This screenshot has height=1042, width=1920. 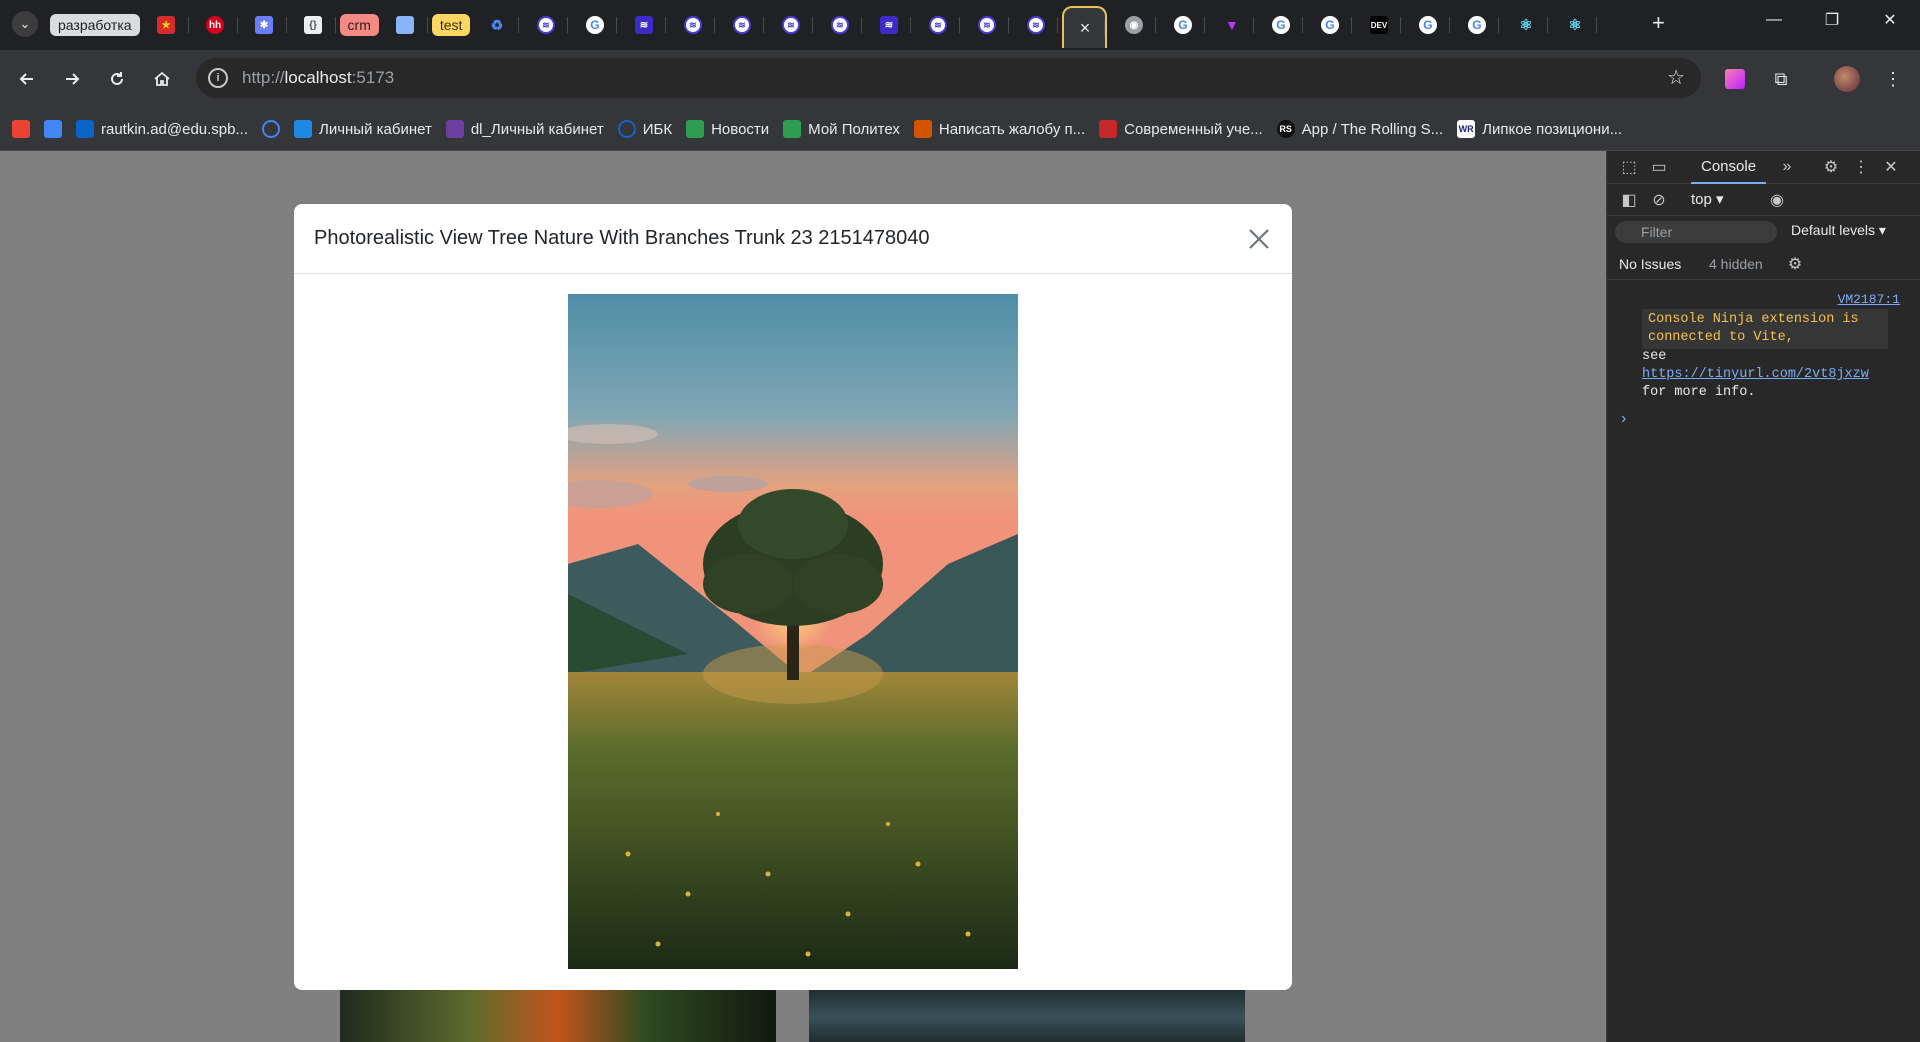 What do you see at coordinates (537, 129) in the screenshot?
I see `bookmark-label: dl_Личный кабинет` at bounding box center [537, 129].